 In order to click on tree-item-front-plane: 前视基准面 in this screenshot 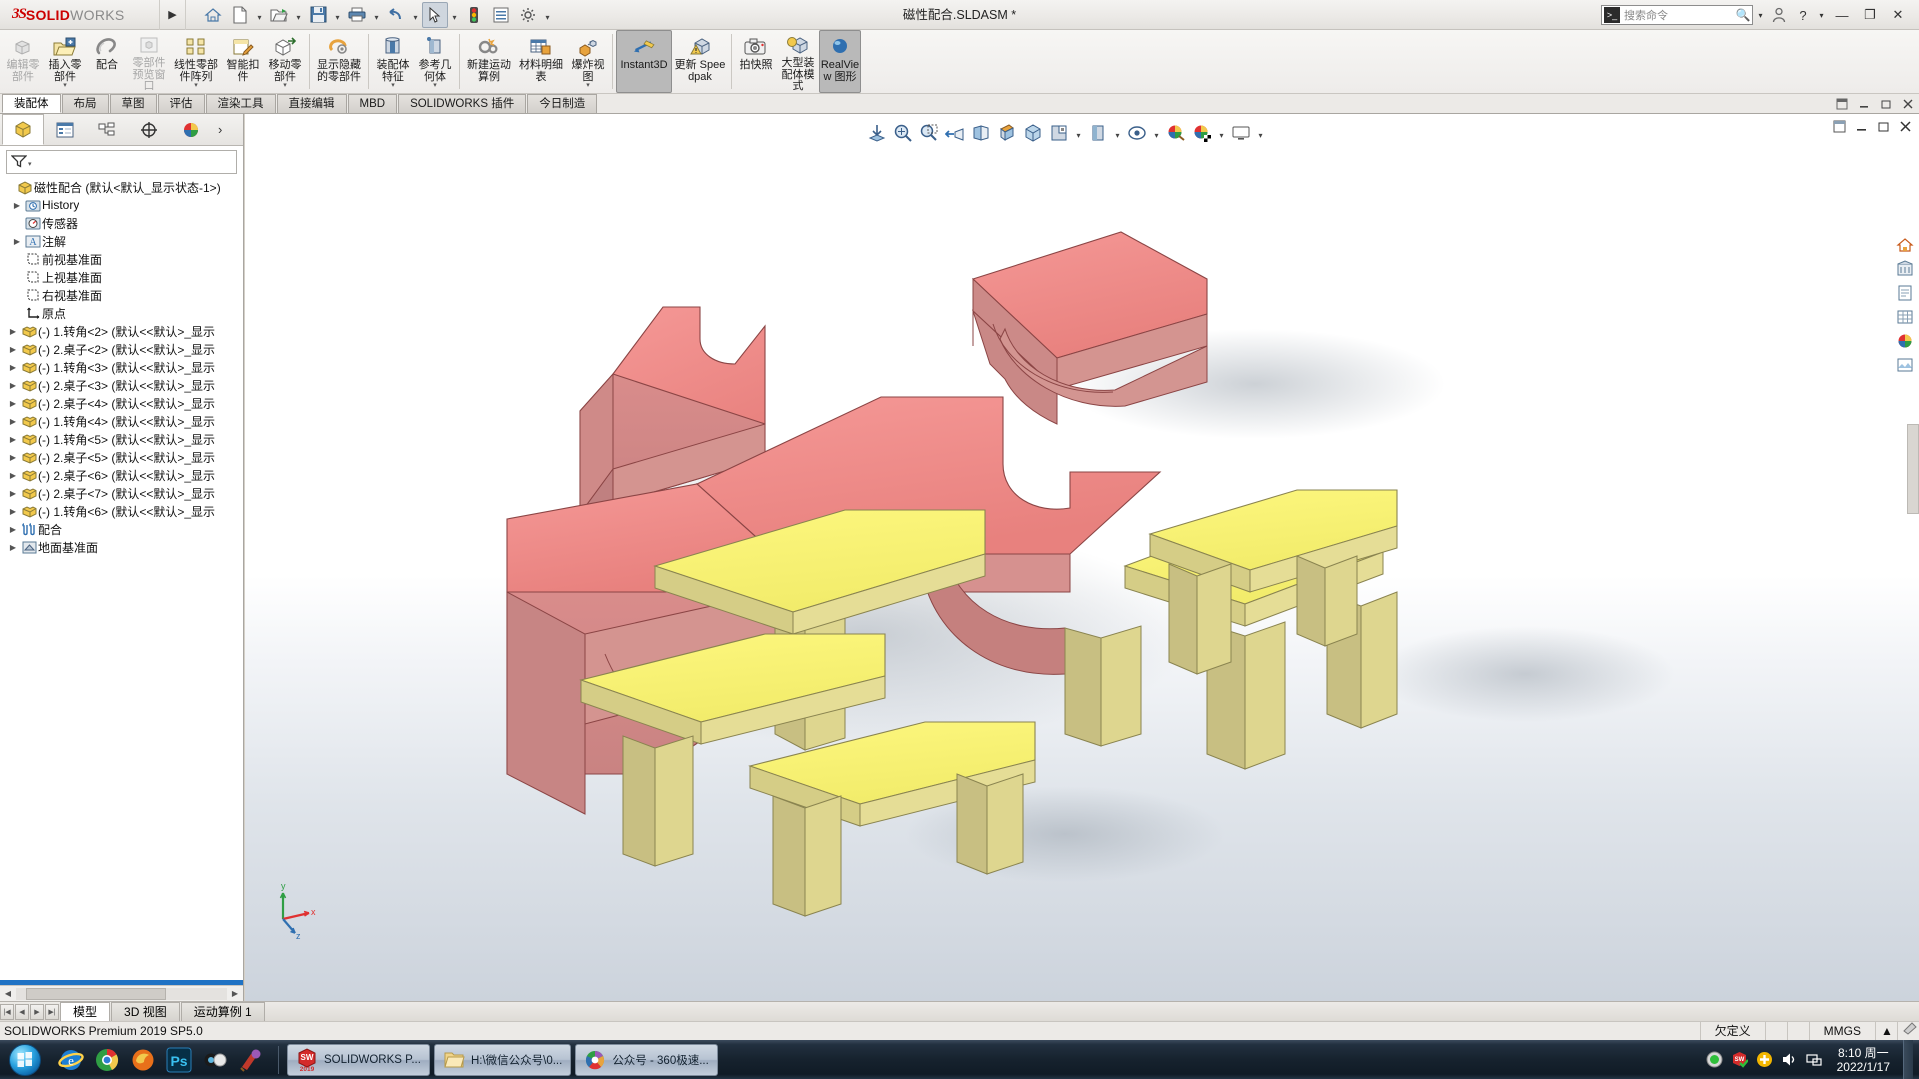, I will do `click(121, 259)`.